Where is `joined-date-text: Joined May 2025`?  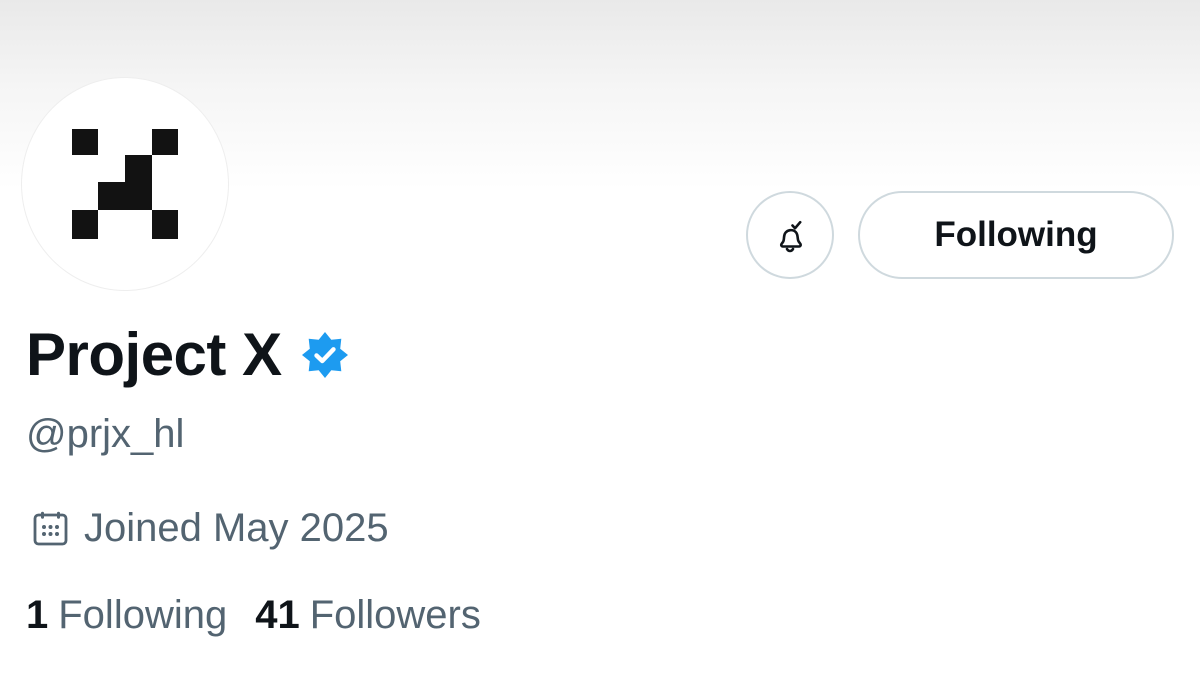 joined-date-text: Joined May 2025 is located at coordinates (236, 528).